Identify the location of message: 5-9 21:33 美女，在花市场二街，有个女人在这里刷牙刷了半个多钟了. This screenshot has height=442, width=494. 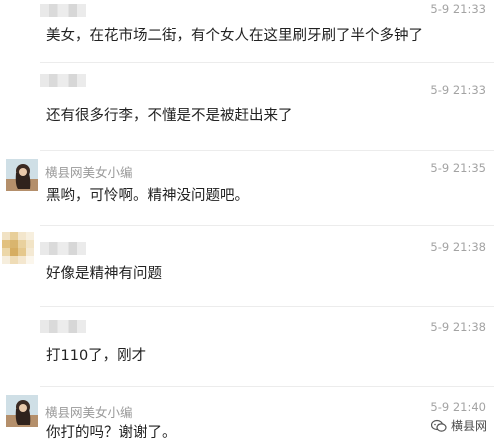
(247, 31).